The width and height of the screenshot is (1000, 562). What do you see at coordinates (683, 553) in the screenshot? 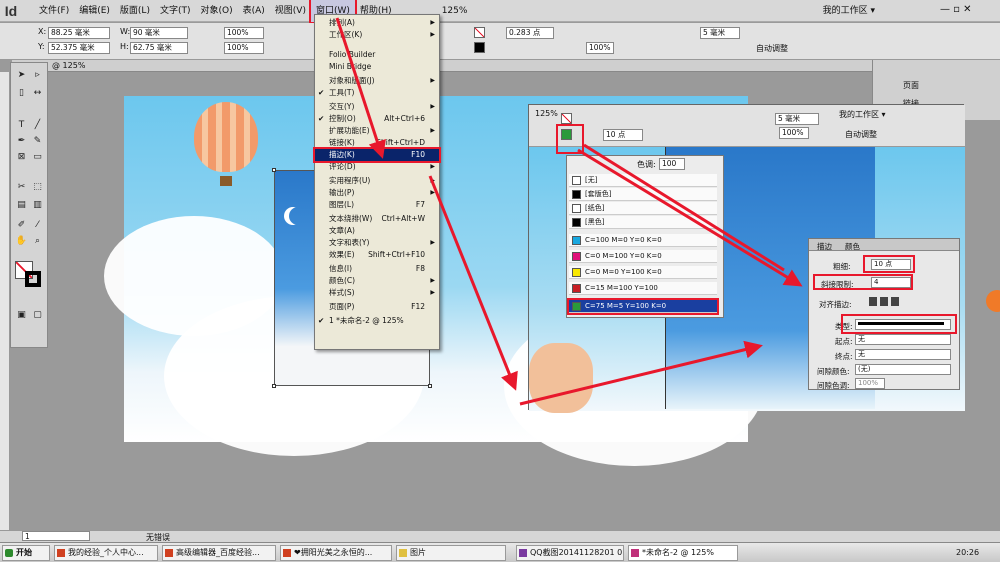
I see `taskbar-item-active: *未命名-2 @ 125%` at bounding box center [683, 553].